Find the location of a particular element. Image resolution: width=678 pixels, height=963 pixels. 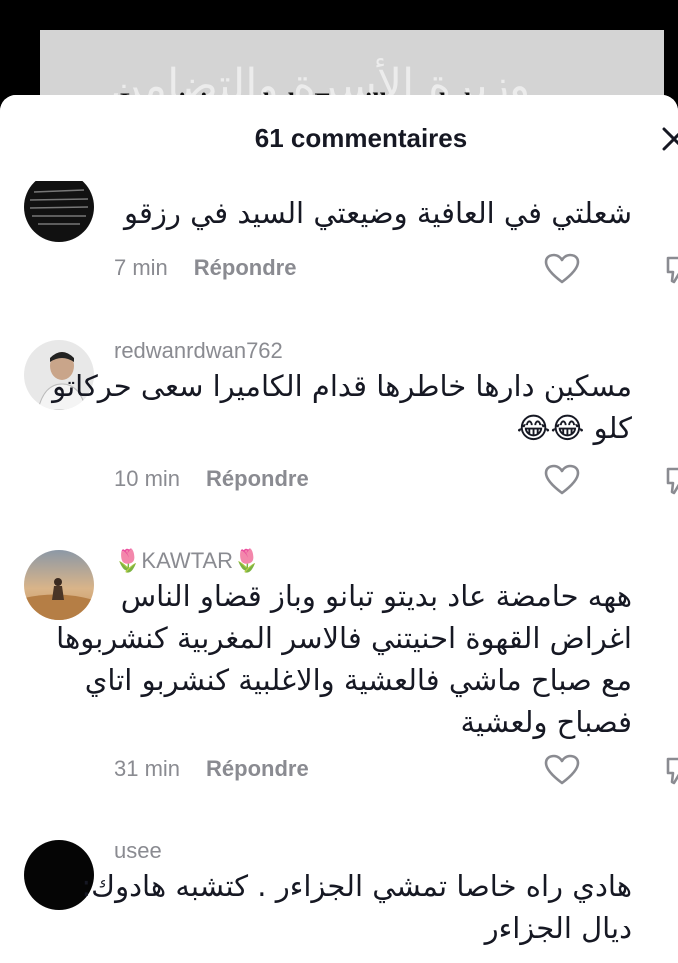

comment-meta: 10 min Répondre is located at coordinates (211, 481).